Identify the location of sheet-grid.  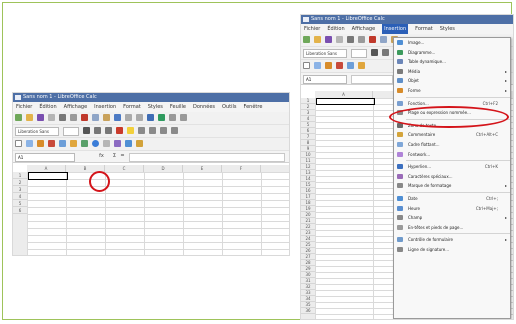
(158, 213).